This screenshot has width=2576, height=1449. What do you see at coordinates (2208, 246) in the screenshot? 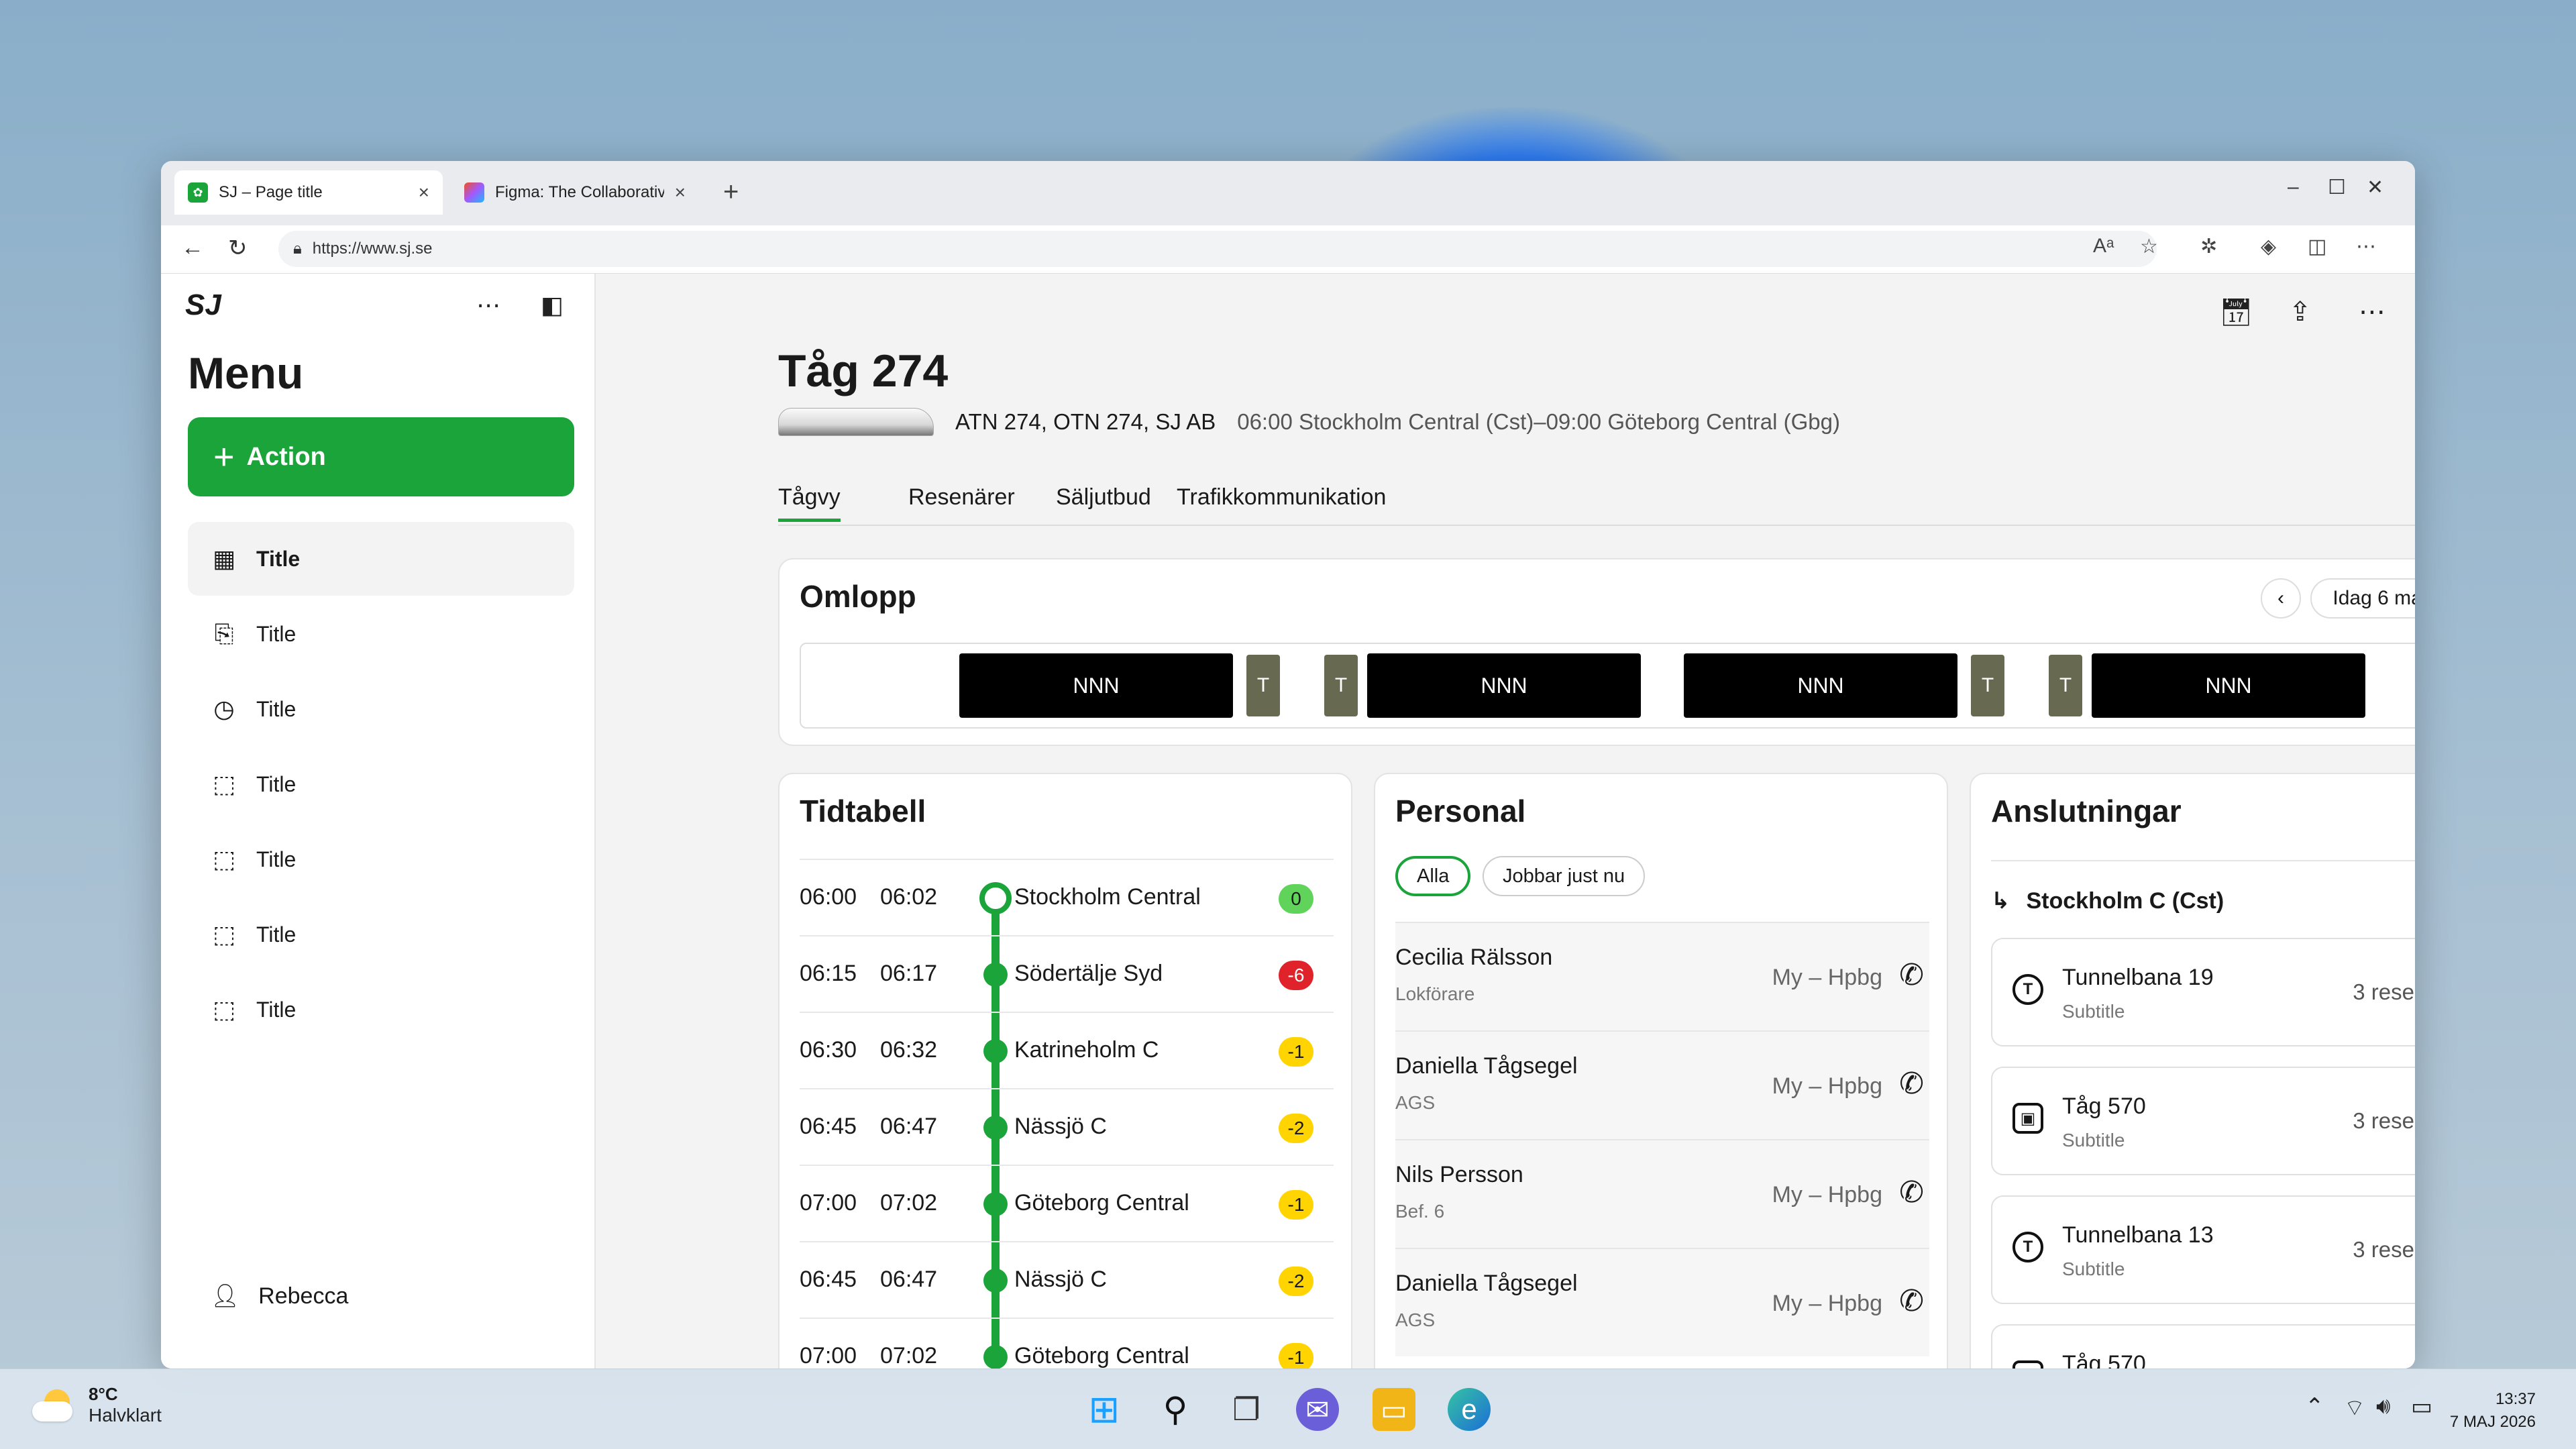
I see `extensions-icon: ✲` at bounding box center [2208, 246].